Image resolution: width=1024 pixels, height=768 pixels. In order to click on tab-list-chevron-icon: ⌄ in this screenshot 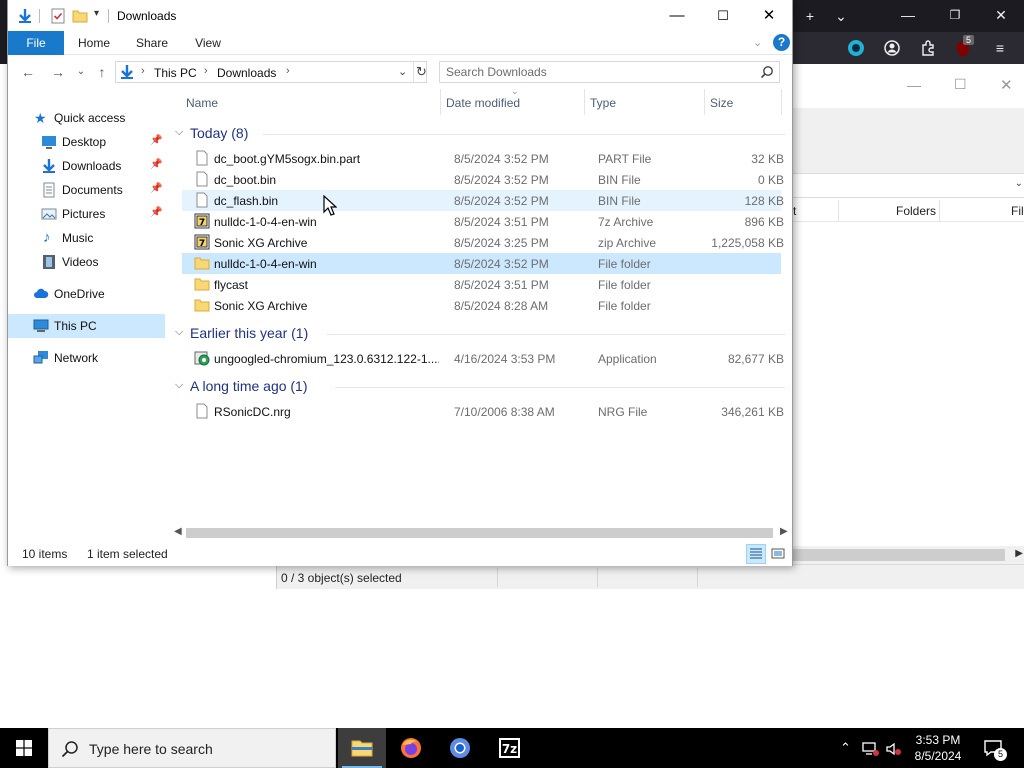, I will do `click(841, 16)`.